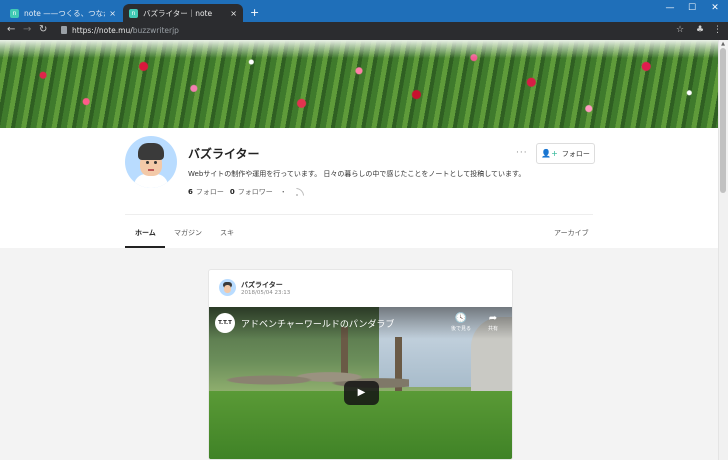 This screenshot has height=460, width=728. I want to click on browser-menu-icon: ⋮, so click(717, 30).